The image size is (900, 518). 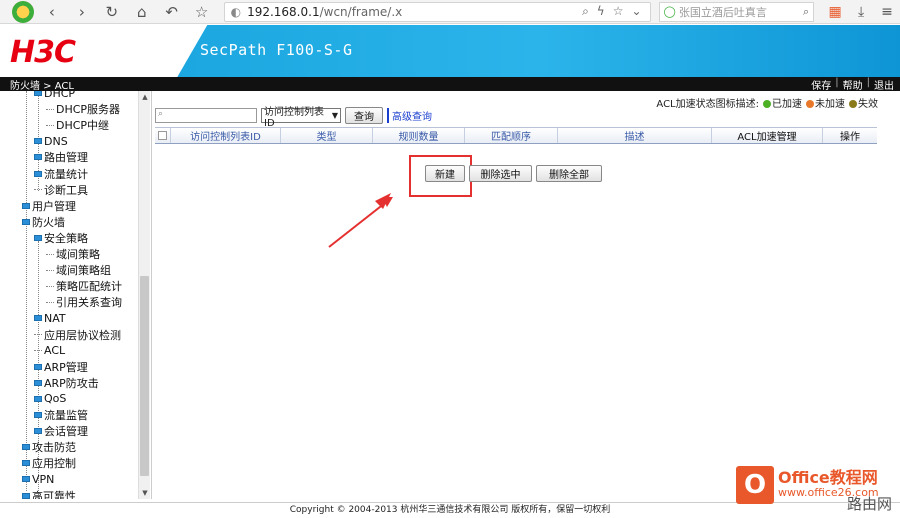 I want to click on sidebar-item-label: DNS, so click(x=56, y=141).